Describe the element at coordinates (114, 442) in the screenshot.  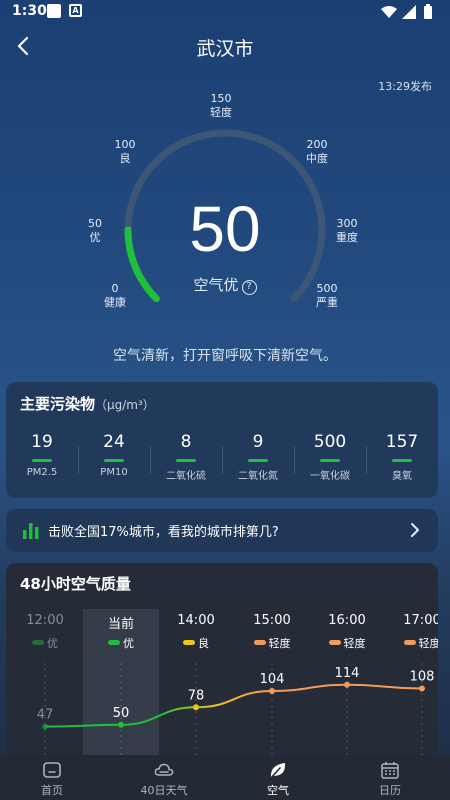
I see `pollutant-value: 24` at that location.